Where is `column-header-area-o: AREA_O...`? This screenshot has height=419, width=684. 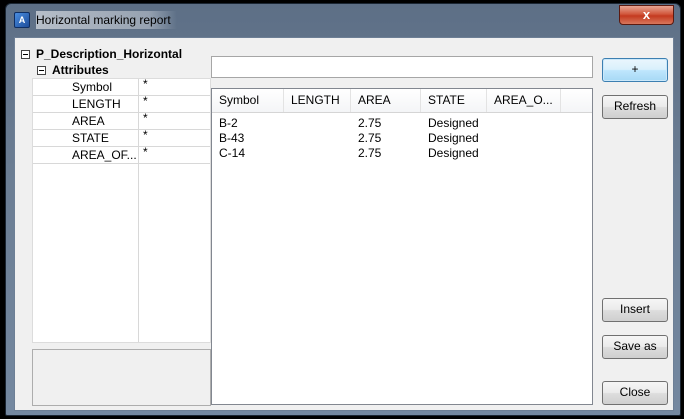 column-header-area-o: AREA_O... is located at coordinates (524, 100).